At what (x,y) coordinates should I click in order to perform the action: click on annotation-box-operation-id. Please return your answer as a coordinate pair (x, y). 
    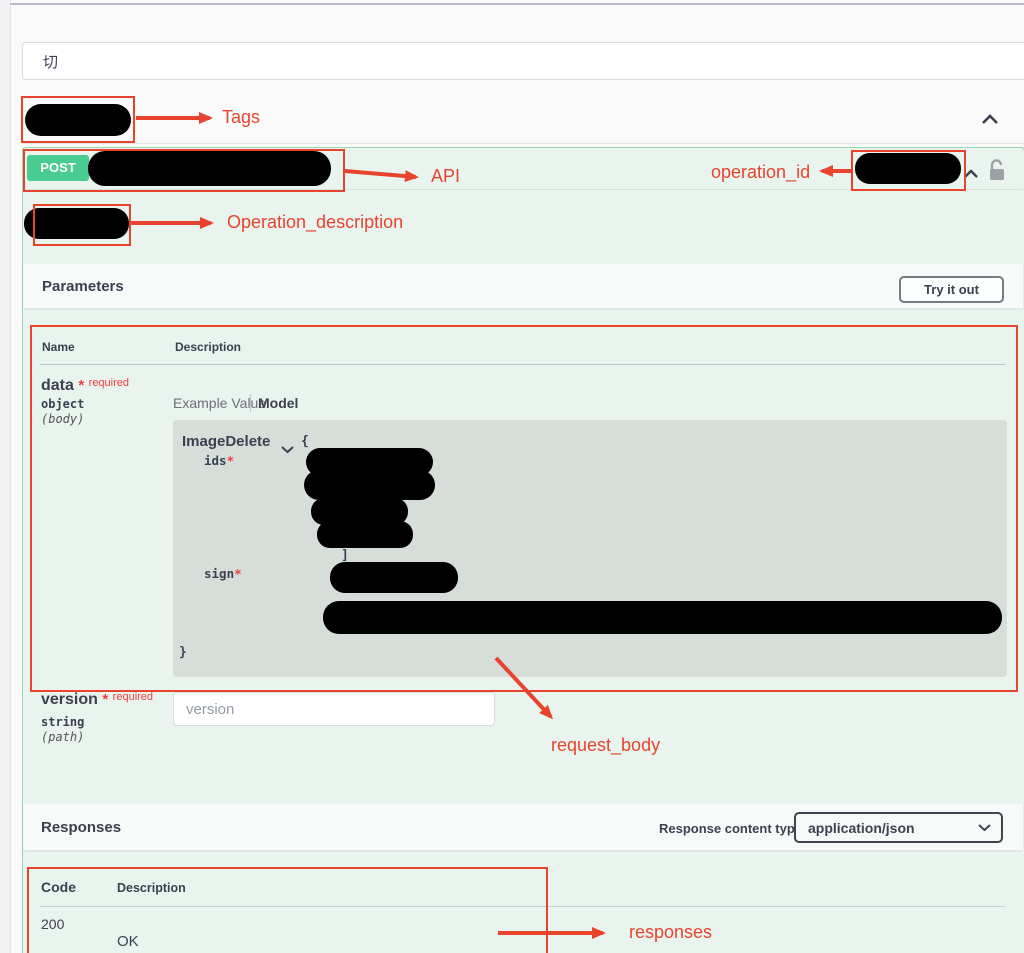
    Looking at the image, I should click on (908, 170).